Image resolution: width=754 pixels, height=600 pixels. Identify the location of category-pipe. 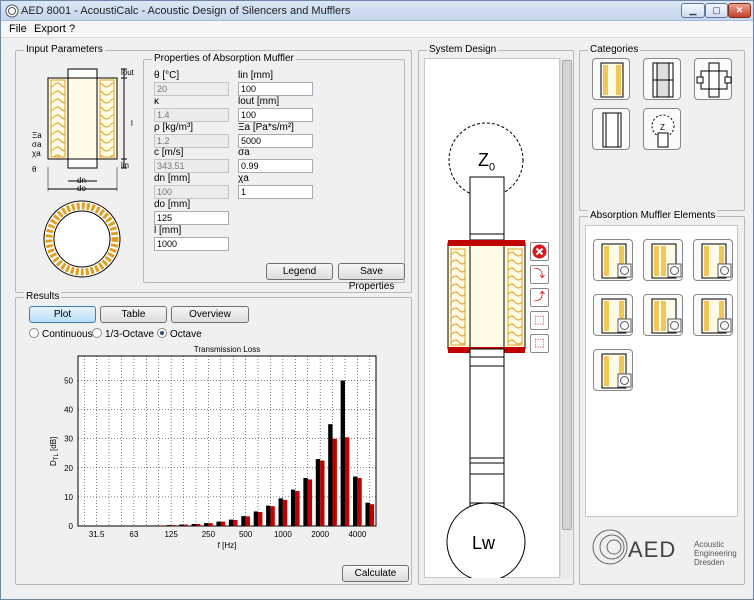
(611, 129).